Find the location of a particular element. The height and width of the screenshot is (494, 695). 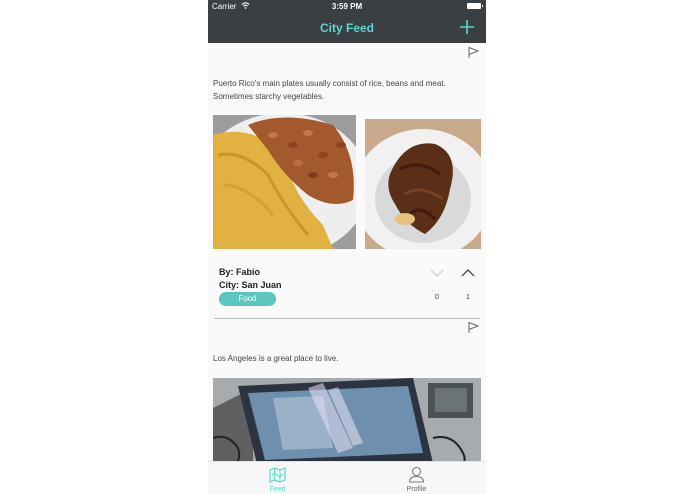

plus-icon is located at coordinates (467, 27).